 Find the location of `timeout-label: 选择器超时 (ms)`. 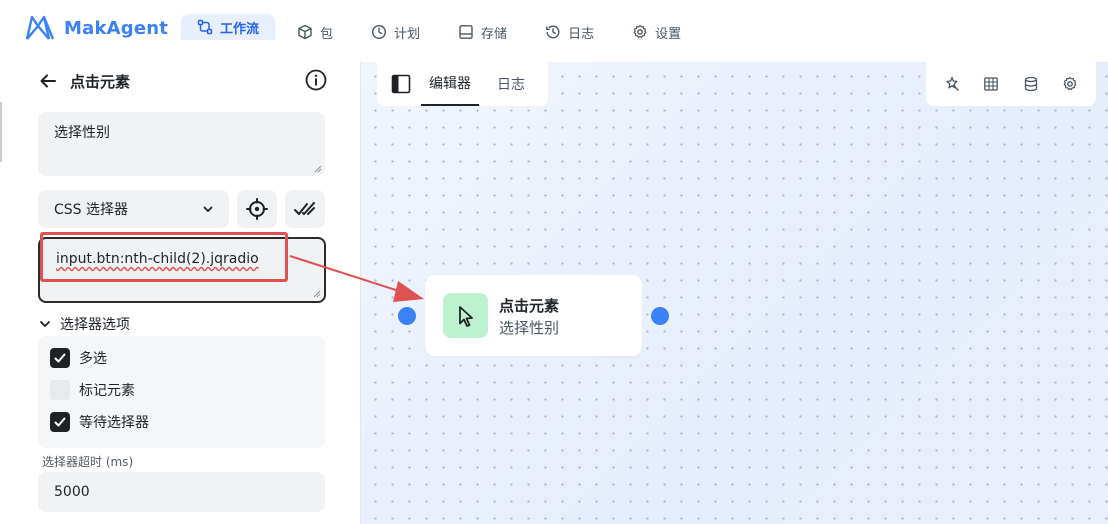

timeout-label: 选择器超时 (ms) is located at coordinates (88, 462).